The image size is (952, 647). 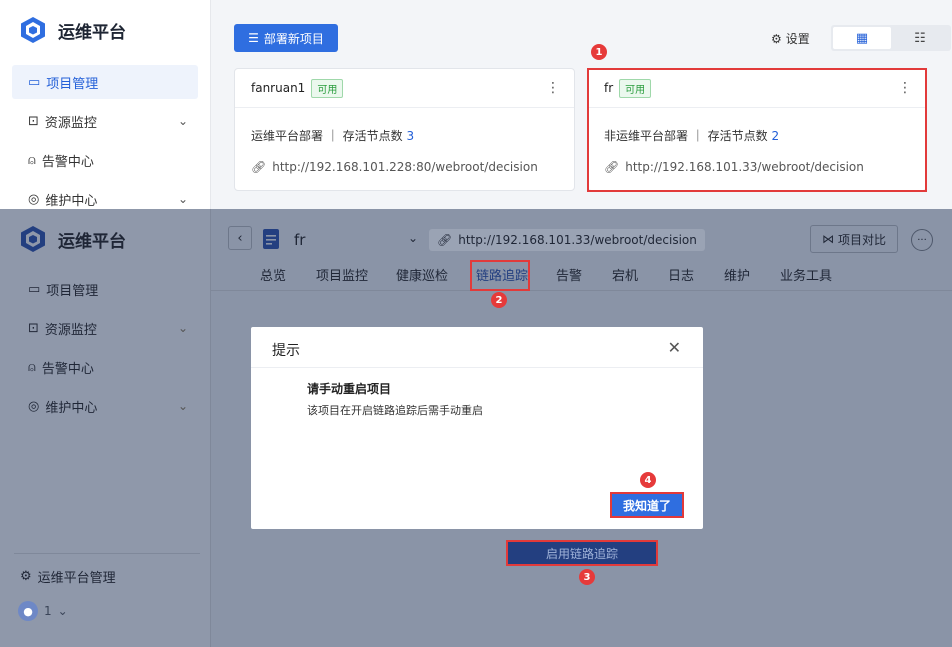 I want to click on nodes-count: 3, so click(x=410, y=136).